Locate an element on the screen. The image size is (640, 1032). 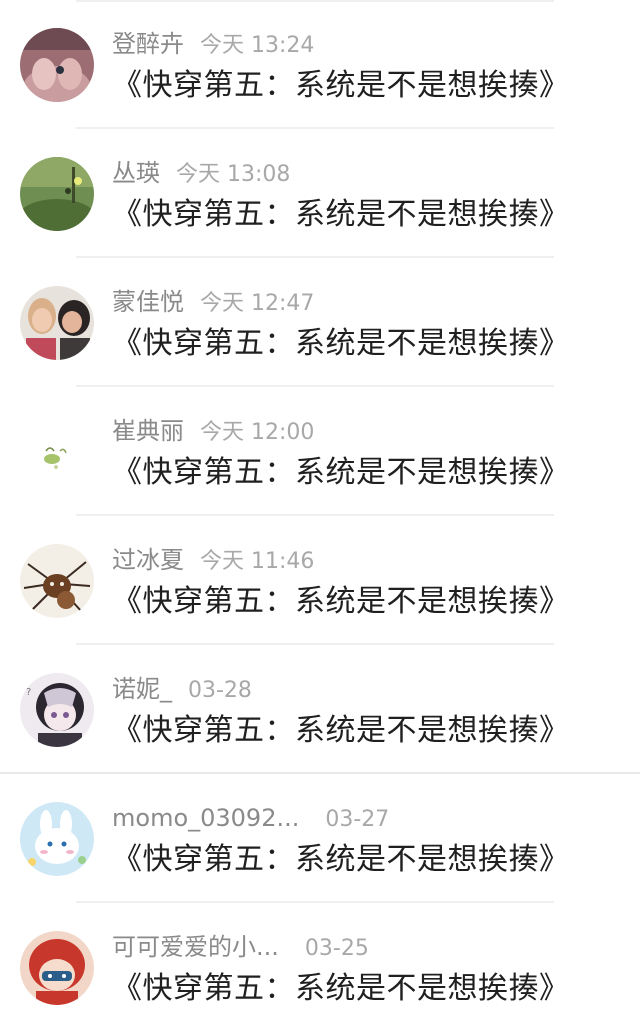
username: 崔典丽 is located at coordinates (148, 431).